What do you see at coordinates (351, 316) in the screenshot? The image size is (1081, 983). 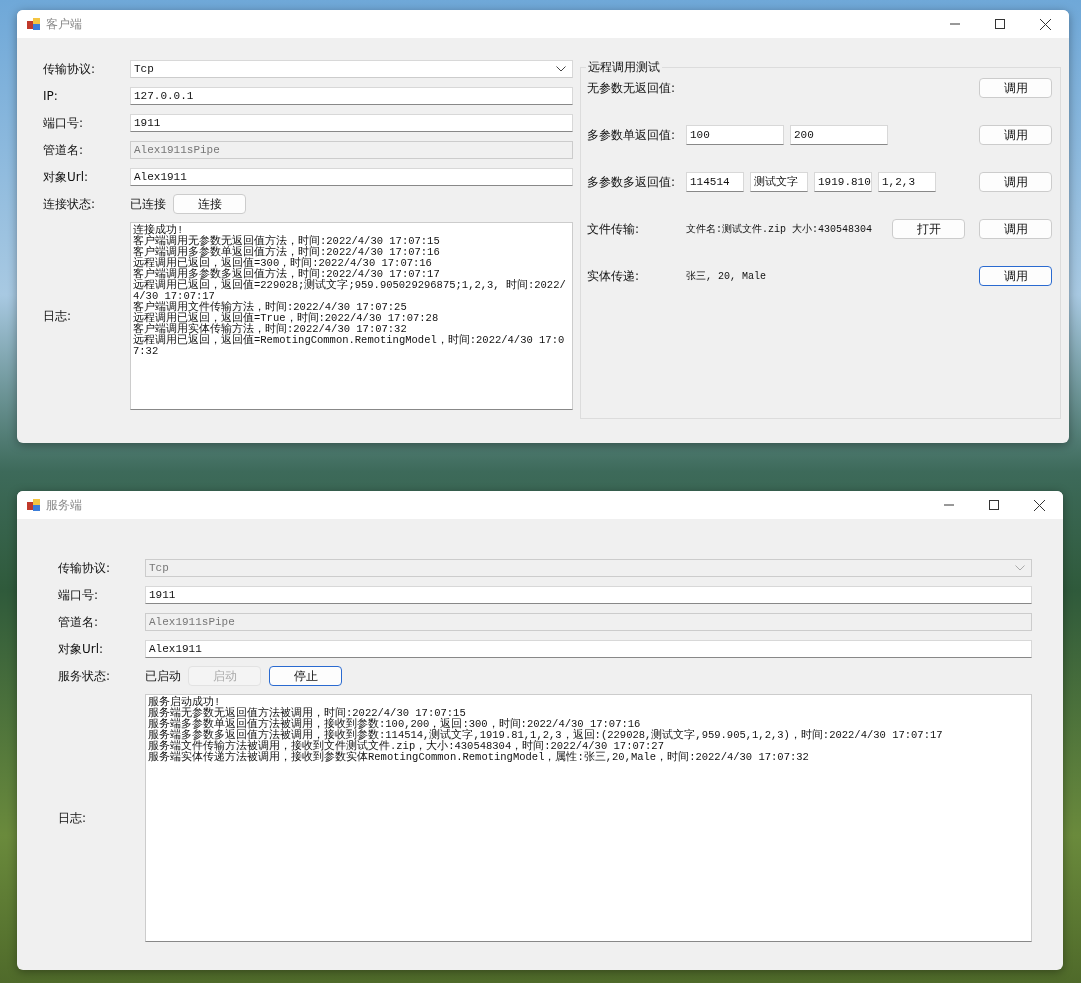 I see `log-textbox: 连接成功! 客户端调用无参数无返回值方法，时间:2022/4/30 17:07:15 客户端调用多参数单返回值方法，时间:2022/4/30 17:07:16 远程调用已返回，返回值=300，时间:2022/4/30 17:07:16 客户端调用多参数多返回值方法，时间:2022/4/30 17:07:17 远程调用已返回，返回值=229028;测试文字;959.905029296875;1,2,3, 时间:2022/4/30 17:07:17 客户端调用文件传输方法，时间:2022/4/30 17:07:25 远程调用已返回，返回值=True，时间:2022/4/30 17:07:28 客户端调用实体传输方法，时间:2022/4/30 17:07:32 远程调用已返回，返回值=RemotingCommon.RemotingModel，时间:2022/4/30 17:07:32` at bounding box center [351, 316].